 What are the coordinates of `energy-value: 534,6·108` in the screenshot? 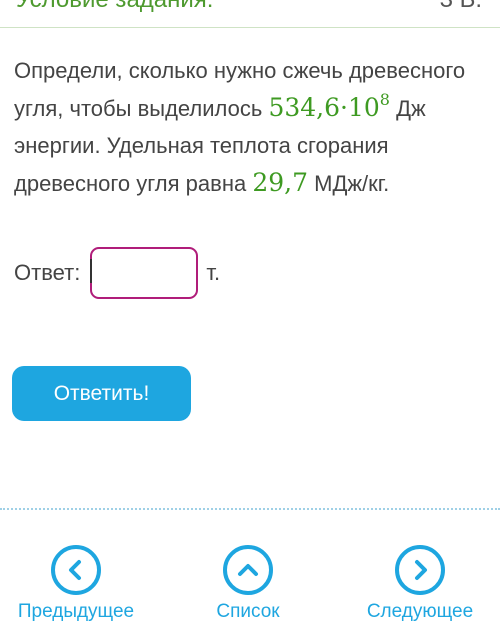 It's located at (329, 106).